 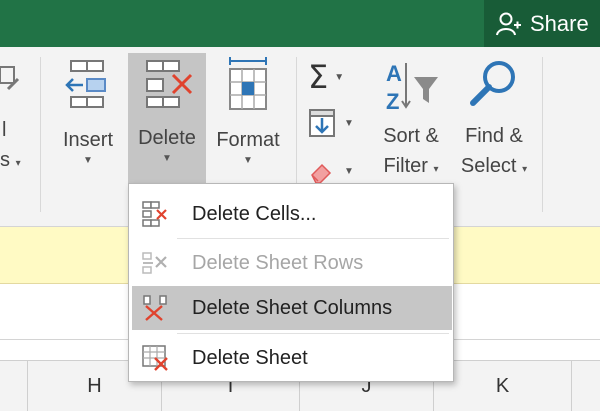 What do you see at coordinates (88, 140) in the screenshot?
I see `insert-label: Insert` at bounding box center [88, 140].